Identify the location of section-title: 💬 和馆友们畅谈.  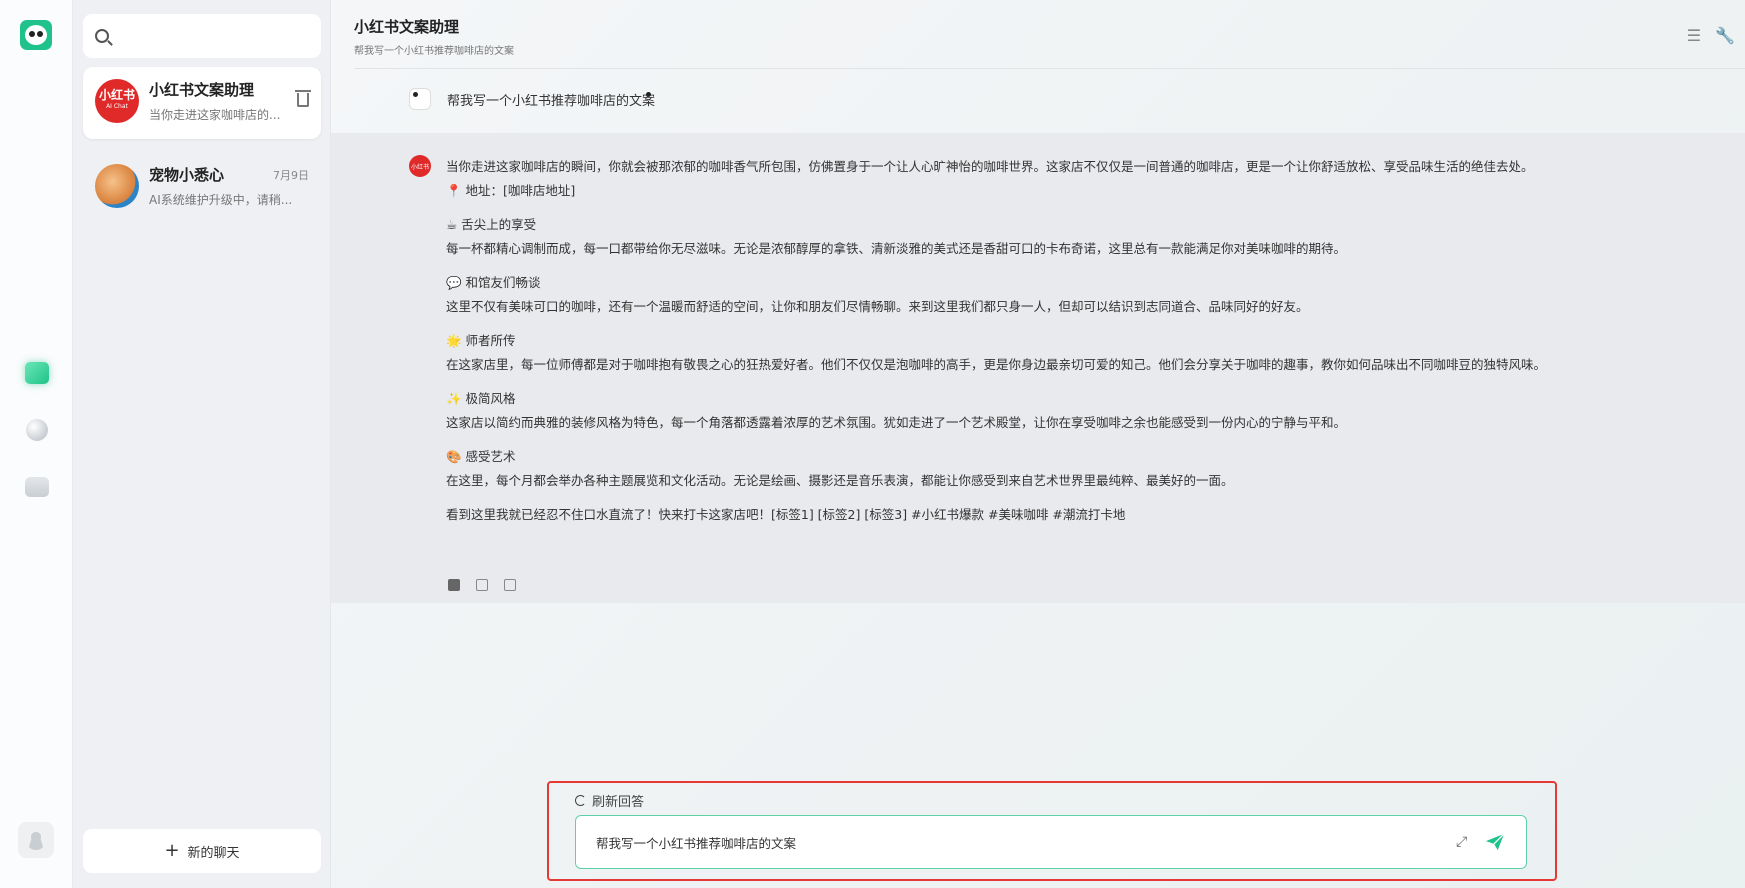
(493, 282).